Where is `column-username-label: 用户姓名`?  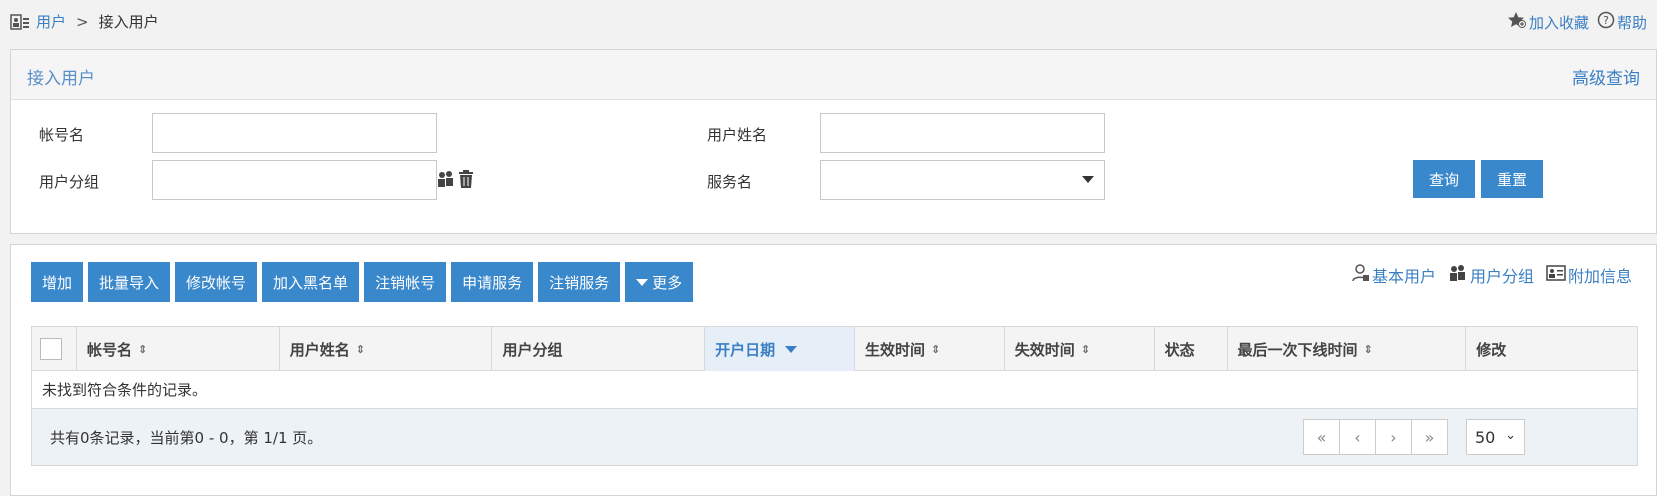 column-username-label: 用户姓名 is located at coordinates (319, 349).